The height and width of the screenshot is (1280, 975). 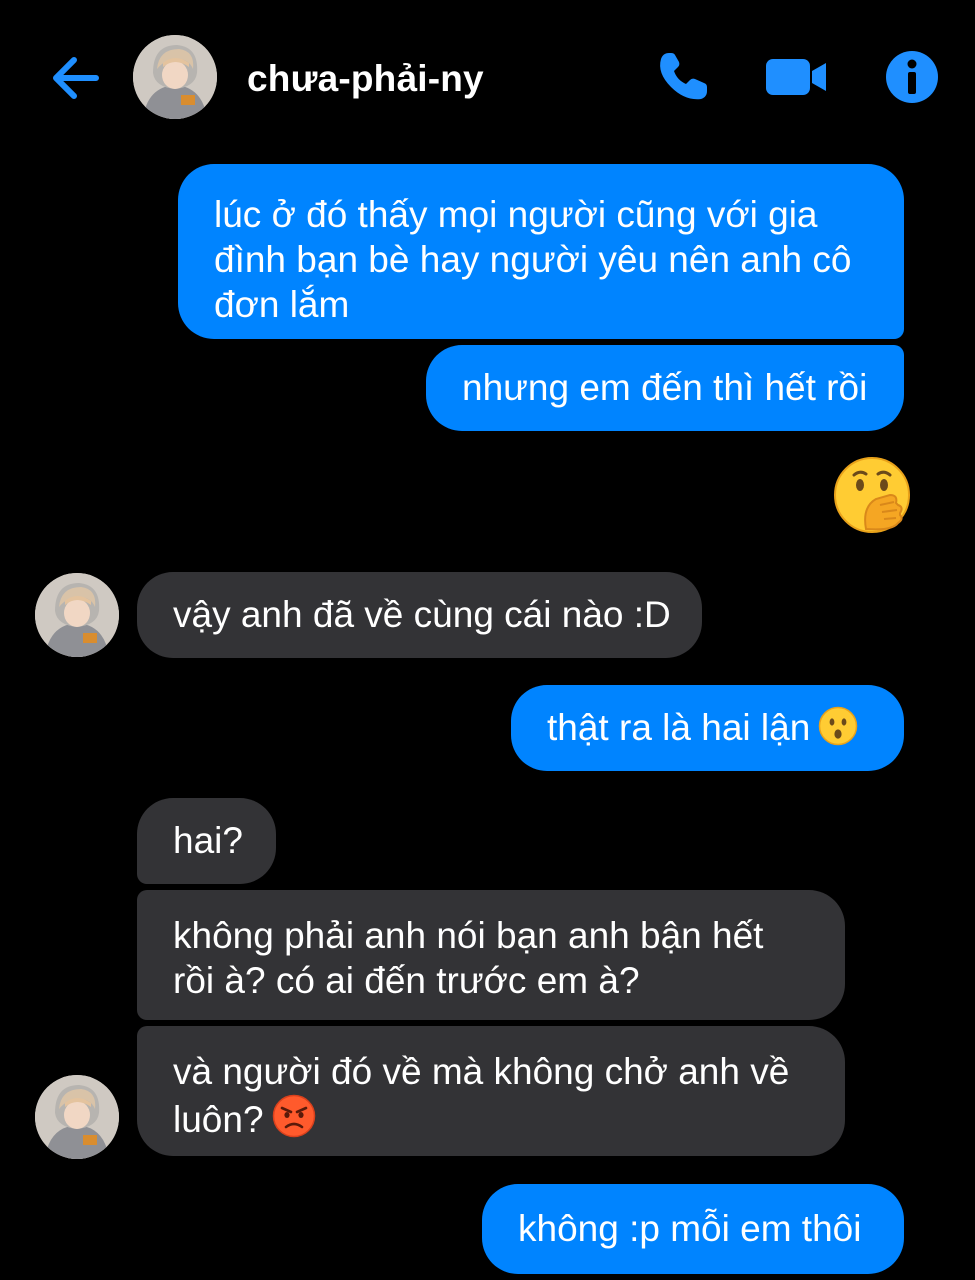 I want to click on sent-message: thật ra là hai lận, so click(x=707, y=728).